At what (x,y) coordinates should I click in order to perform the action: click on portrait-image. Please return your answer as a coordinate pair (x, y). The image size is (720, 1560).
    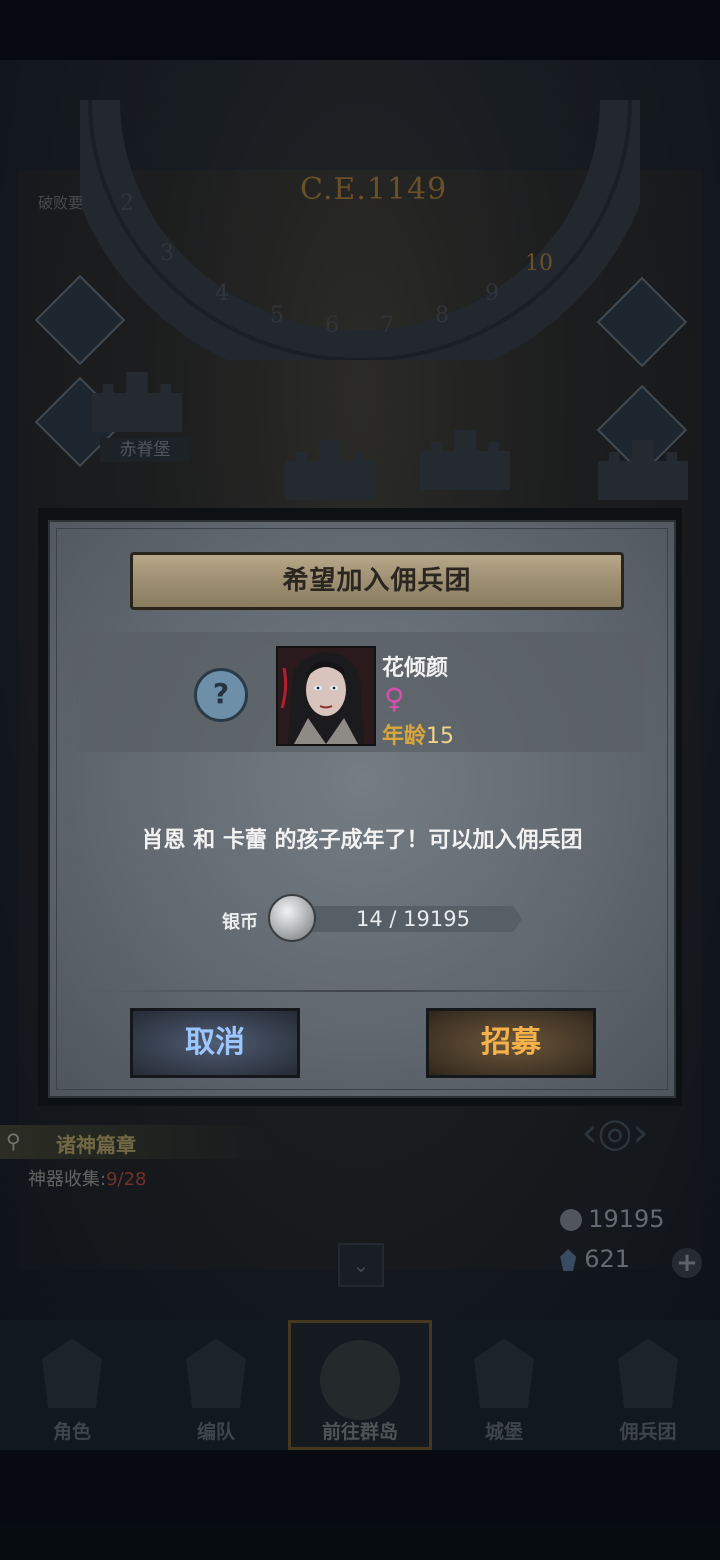
    Looking at the image, I should click on (326, 696).